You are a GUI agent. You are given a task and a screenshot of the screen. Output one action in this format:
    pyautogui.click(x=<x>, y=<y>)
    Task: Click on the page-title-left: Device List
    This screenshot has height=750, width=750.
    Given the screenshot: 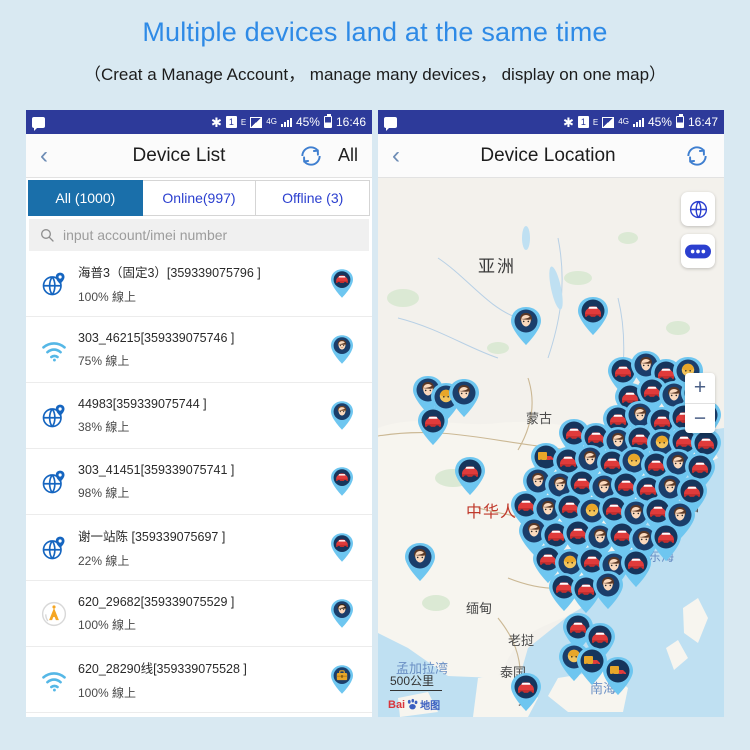 What is the action you would take?
    pyautogui.click(x=179, y=155)
    